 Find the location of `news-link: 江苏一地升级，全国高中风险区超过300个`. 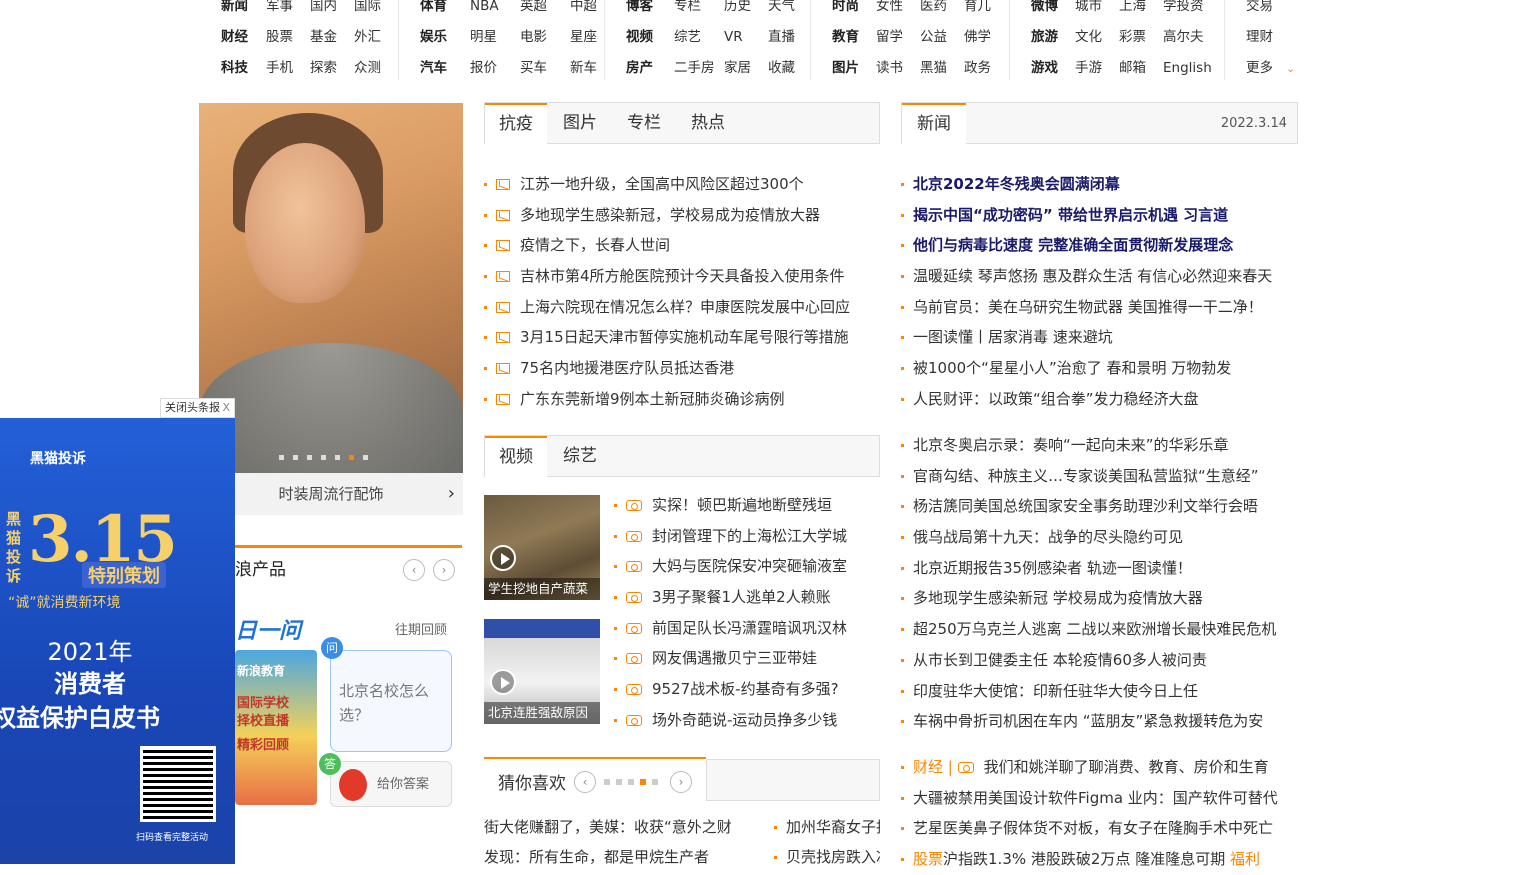

news-link: 江苏一地升级，全国高中风险区超过300个 is located at coordinates (662, 184).